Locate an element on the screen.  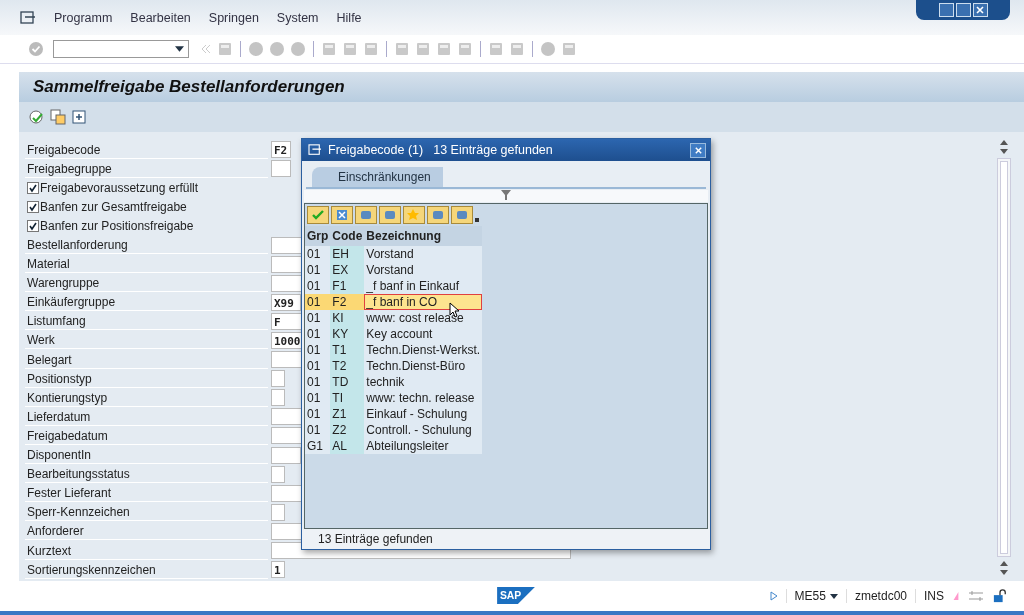
field-label: Warengruppe is located at coordinates (146, 283).